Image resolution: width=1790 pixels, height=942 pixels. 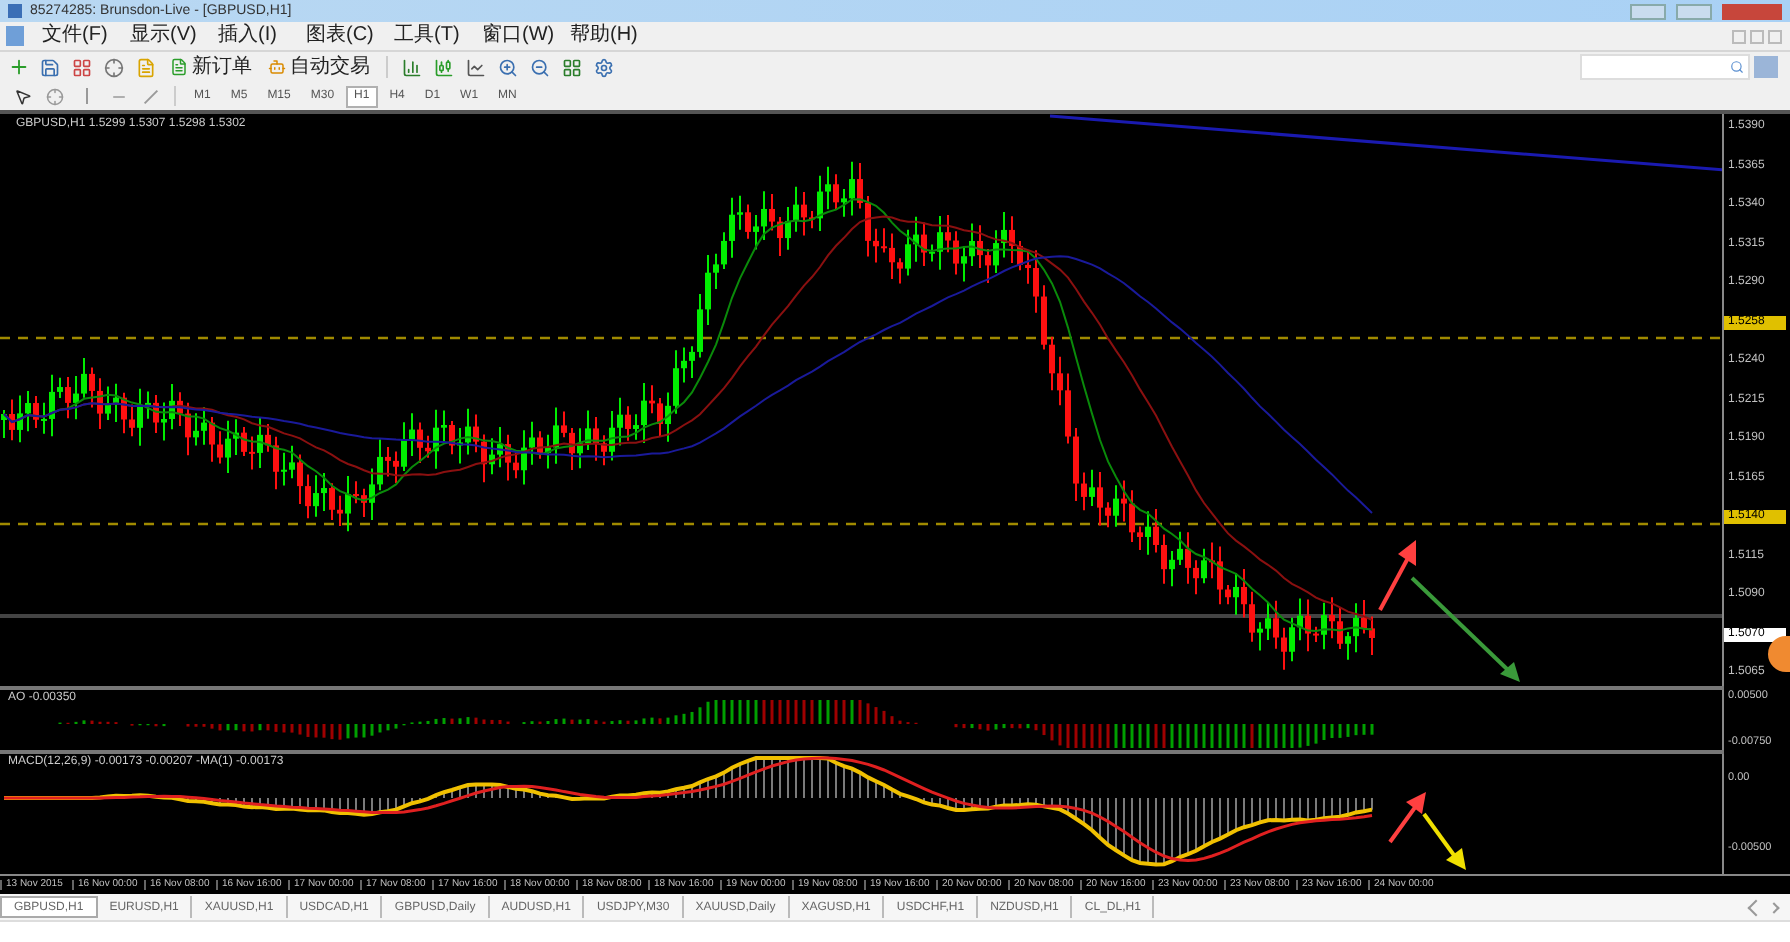 I want to click on crosshair-icon, so click(x=114, y=67).